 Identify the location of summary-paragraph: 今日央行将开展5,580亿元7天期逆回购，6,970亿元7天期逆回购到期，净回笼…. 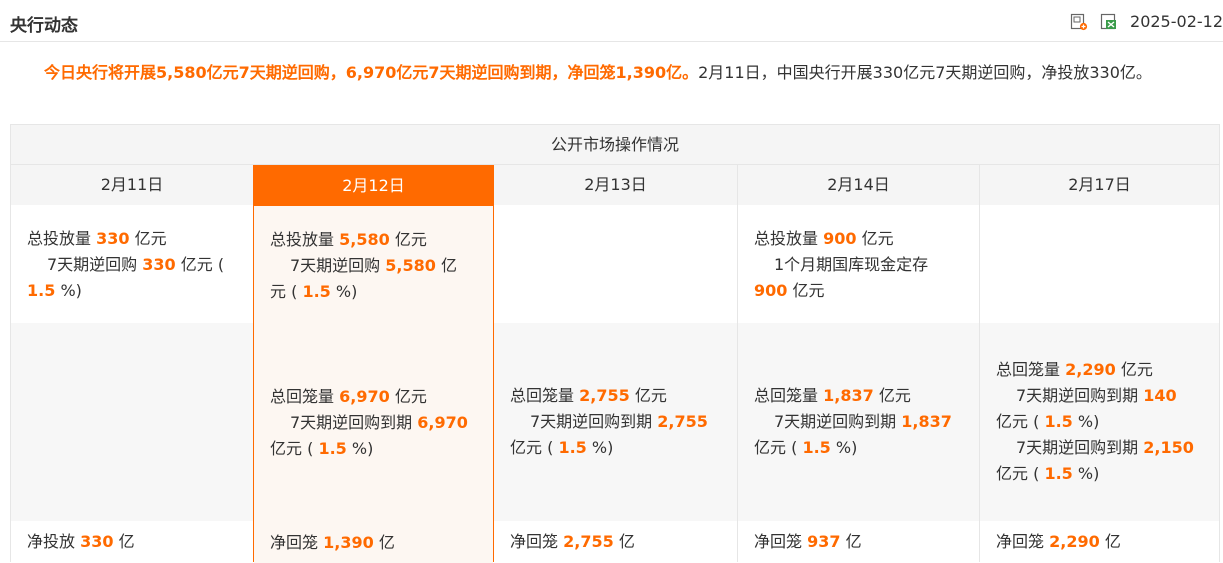
(616, 73).